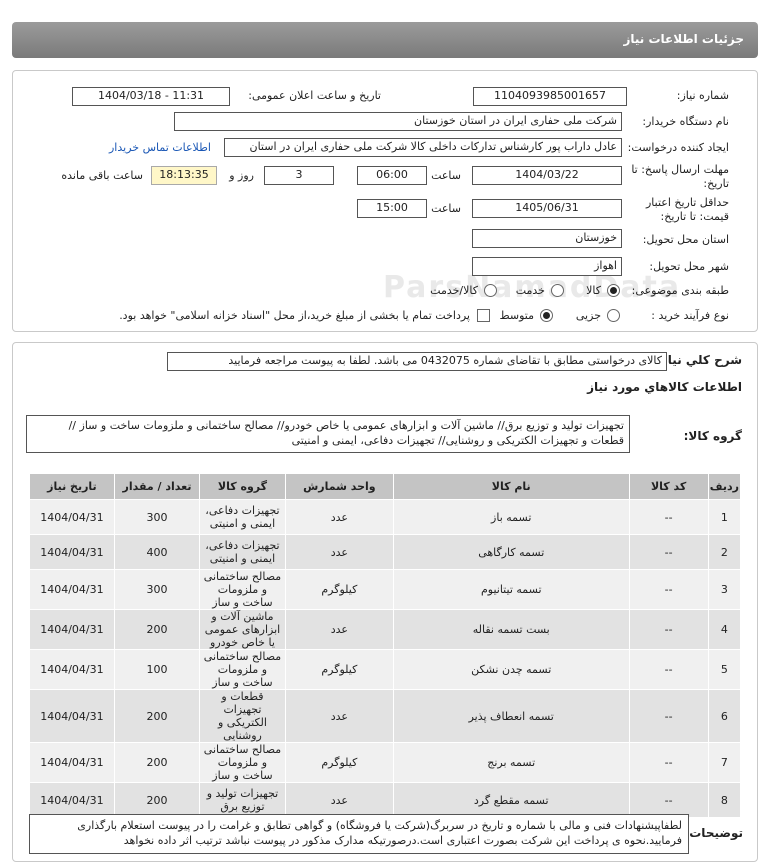  Describe the element at coordinates (687, 209) in the screenshot. I see `validity-label: حداقل تاریخ اعتبار قیمت: تا تاریخ:` at that location.